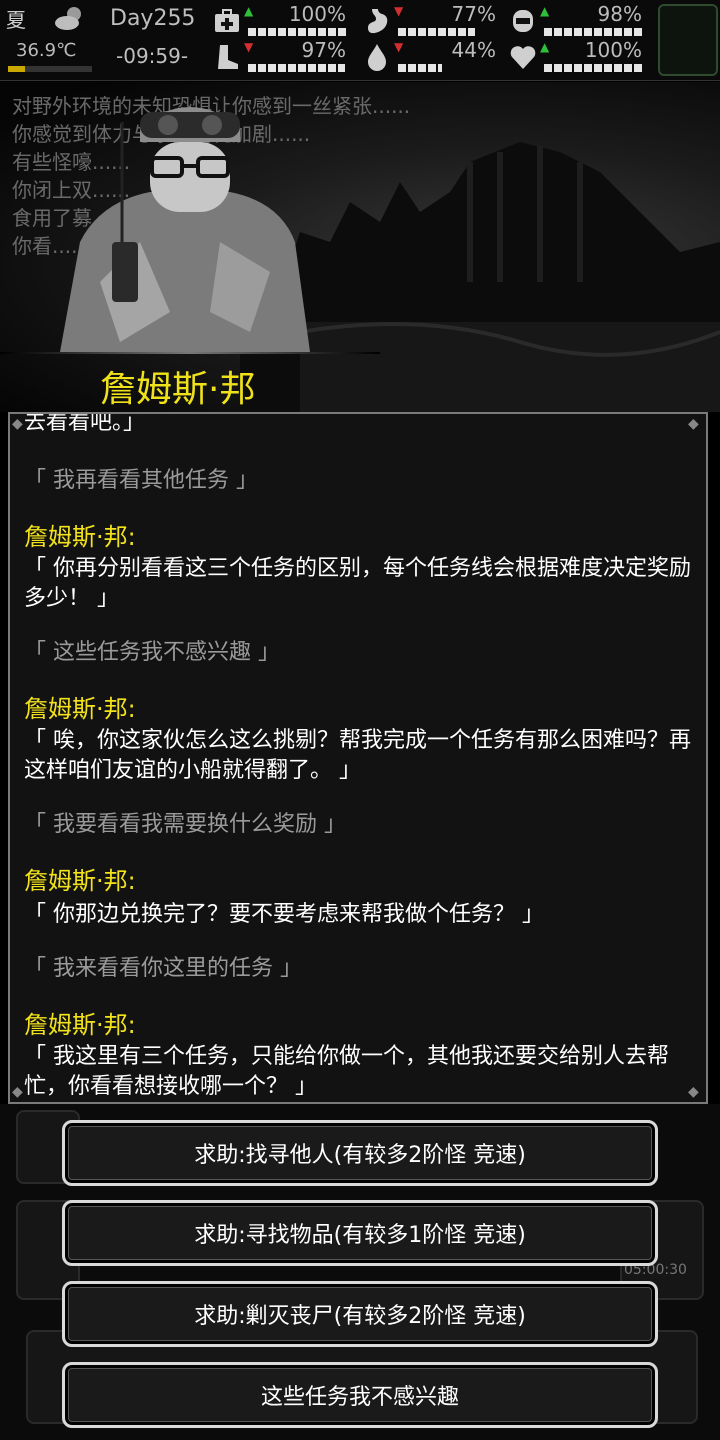 The width and height of the screenshot is (720, 1440). What do you see at coordinates (378, 21) in the screenshot?
I see `stomach-icon` at bounding box center [378, 21].